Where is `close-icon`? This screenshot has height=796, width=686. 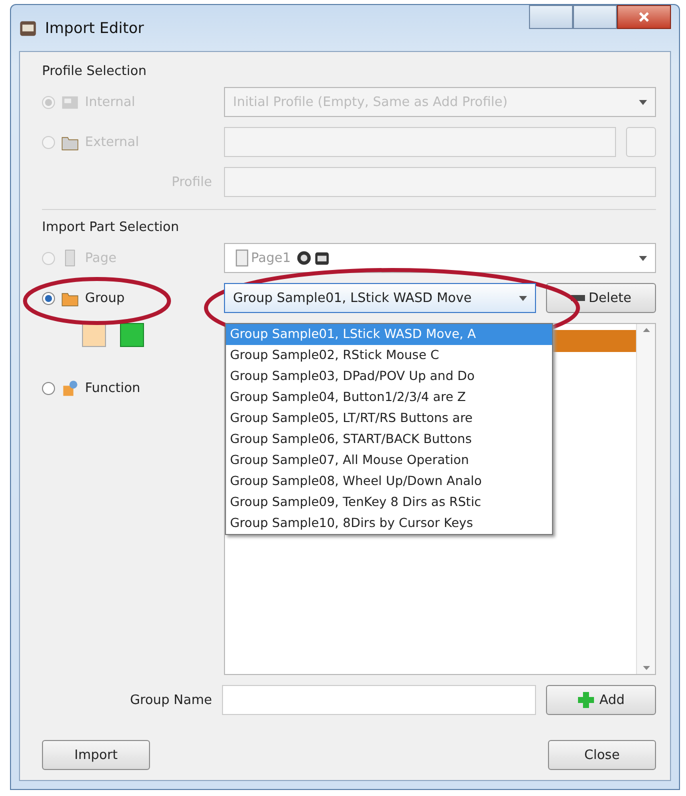 close-icon is located at coordinates (644, 17).